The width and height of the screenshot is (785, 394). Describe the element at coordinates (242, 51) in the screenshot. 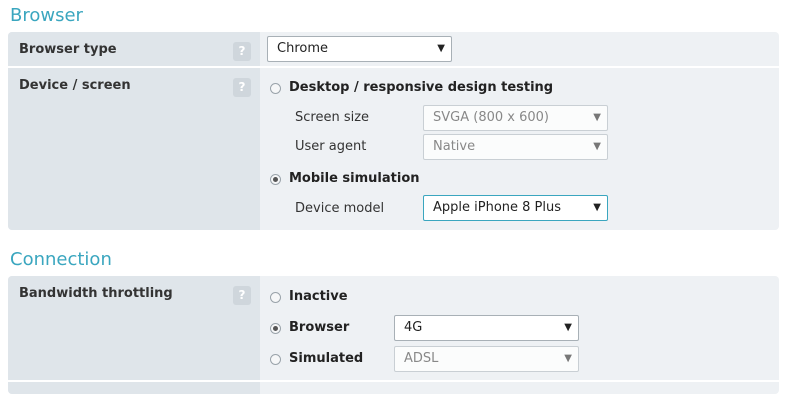

I see `browser-type-help-icon: ?` at that location.